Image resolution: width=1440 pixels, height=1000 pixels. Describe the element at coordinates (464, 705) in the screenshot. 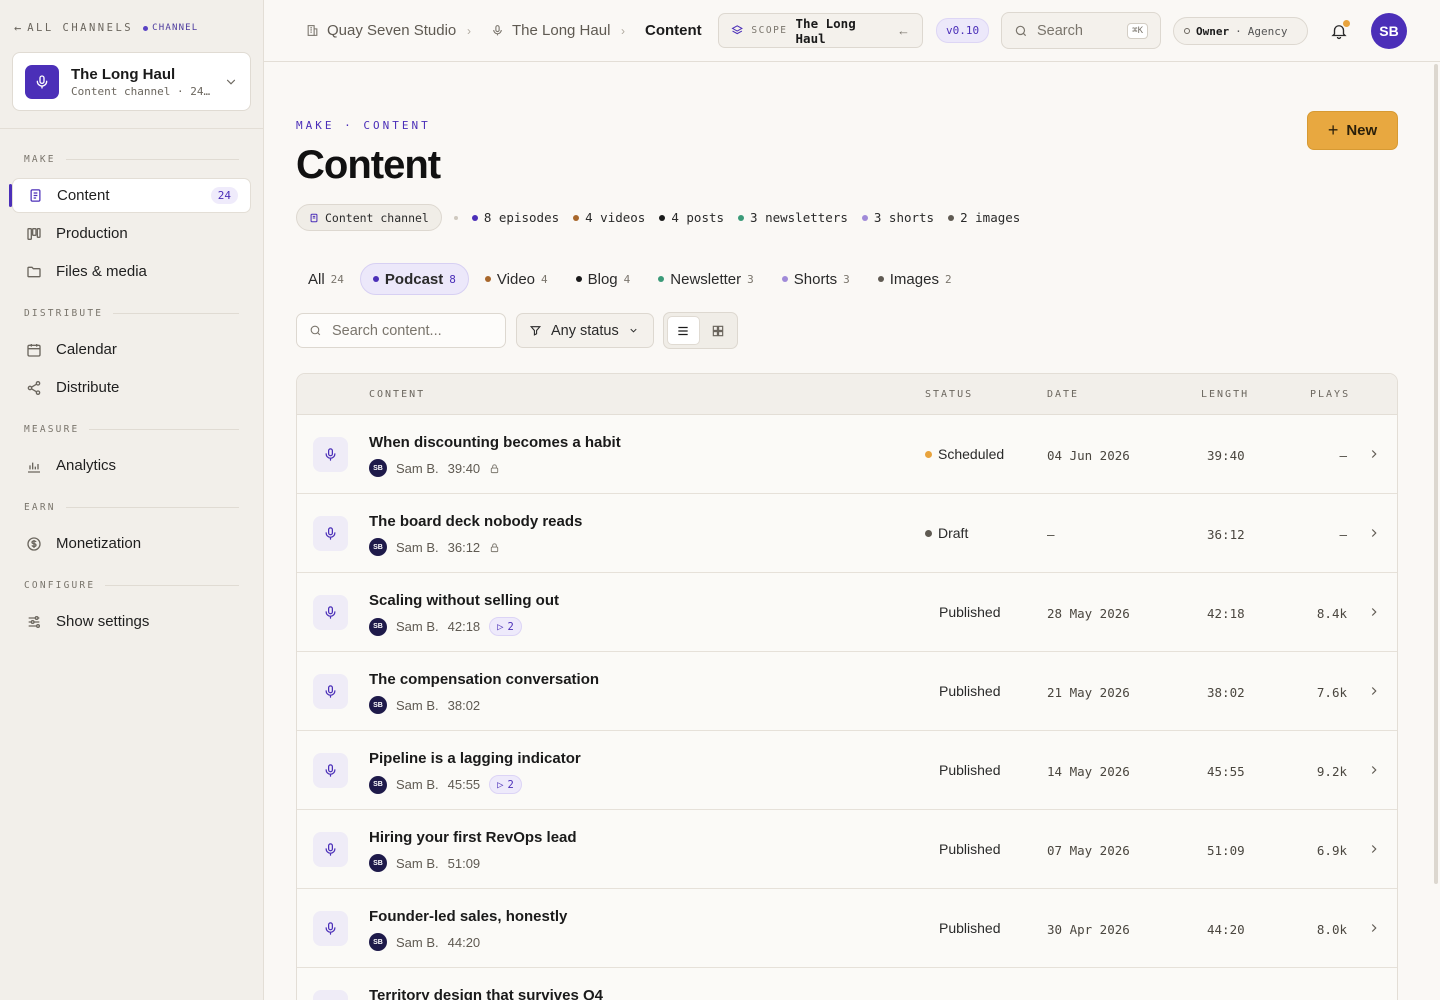

I see `row-duration: 38:02` at that location.